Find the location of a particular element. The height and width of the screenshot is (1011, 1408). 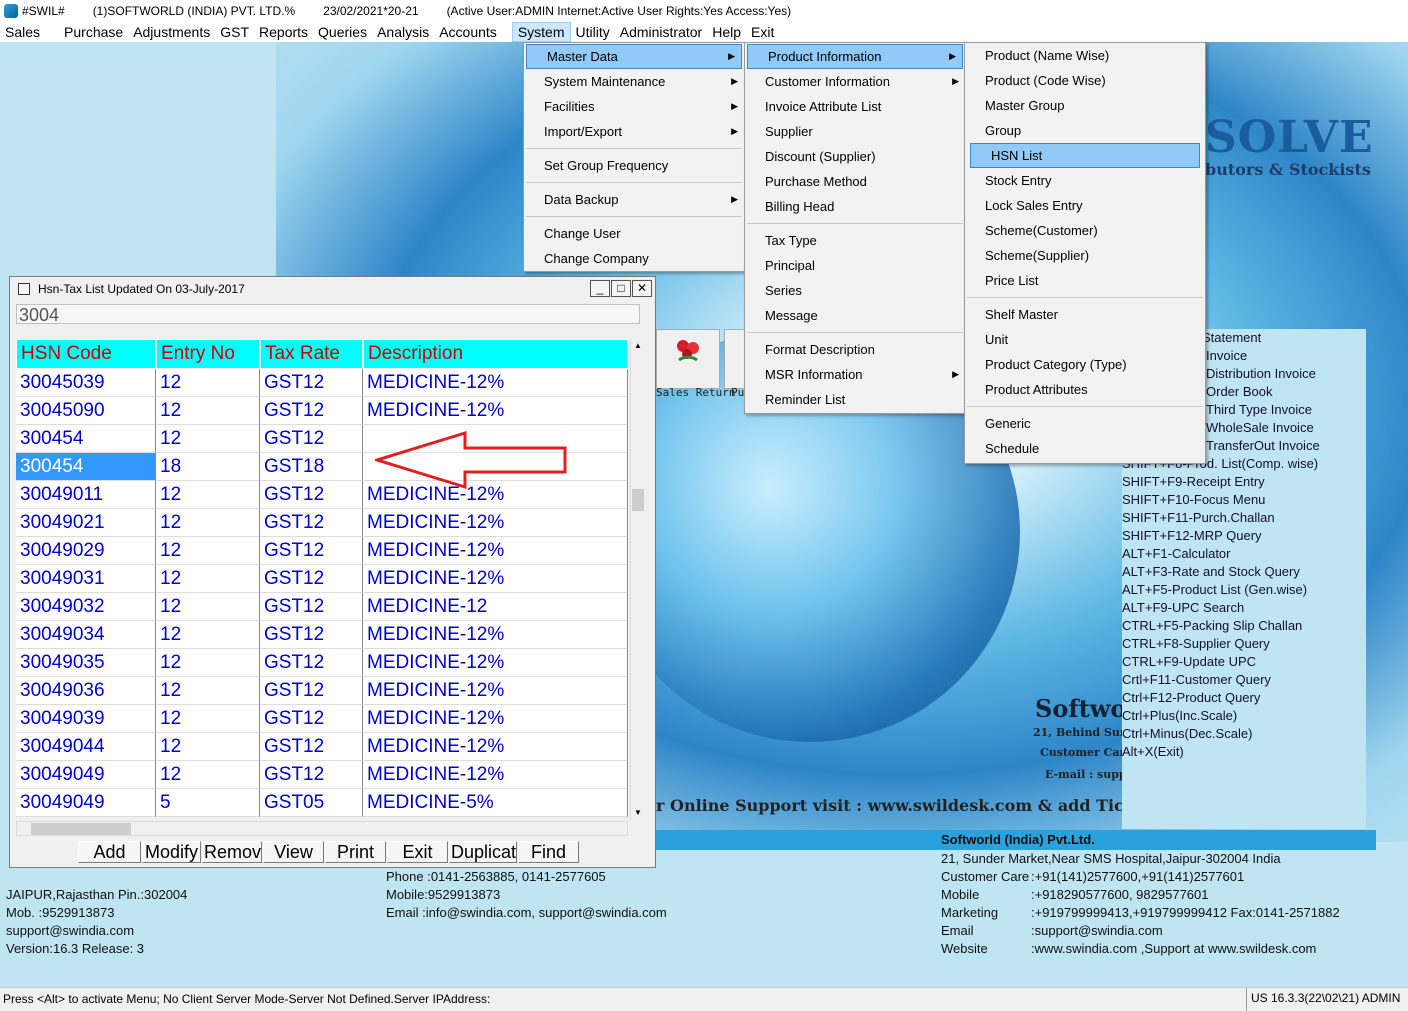

hsn-search-input: 3004 is located at coordinates (328, 314).